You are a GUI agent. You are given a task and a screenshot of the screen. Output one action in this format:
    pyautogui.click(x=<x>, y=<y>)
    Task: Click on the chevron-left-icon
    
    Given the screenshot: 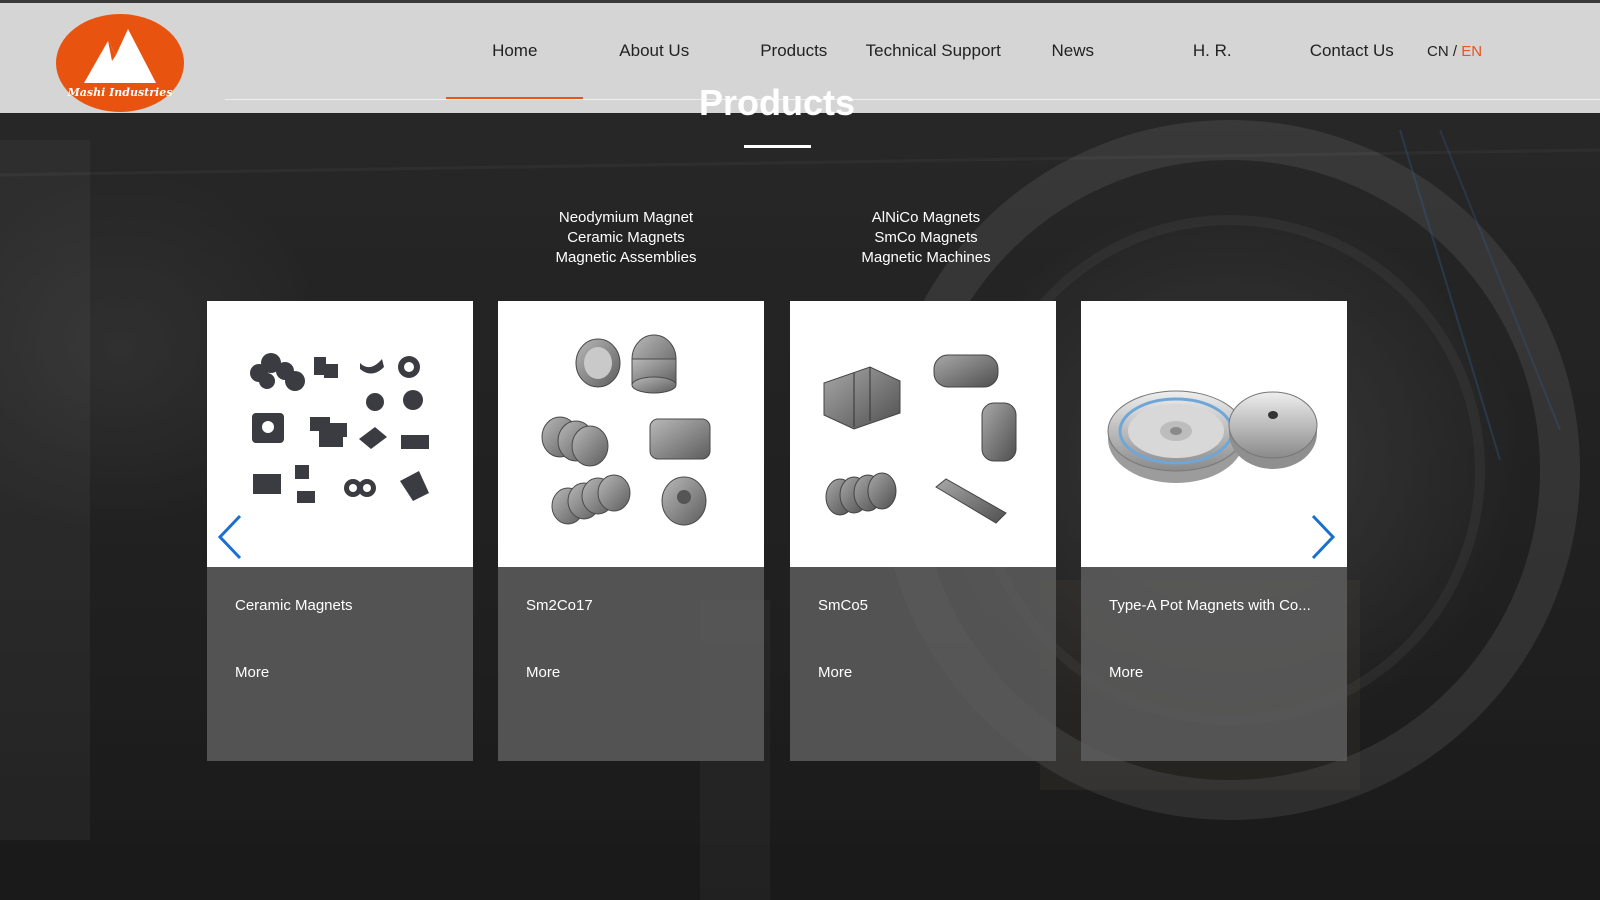 What is the action you would take?
    pyautogui.click(x=230, y=537)
    